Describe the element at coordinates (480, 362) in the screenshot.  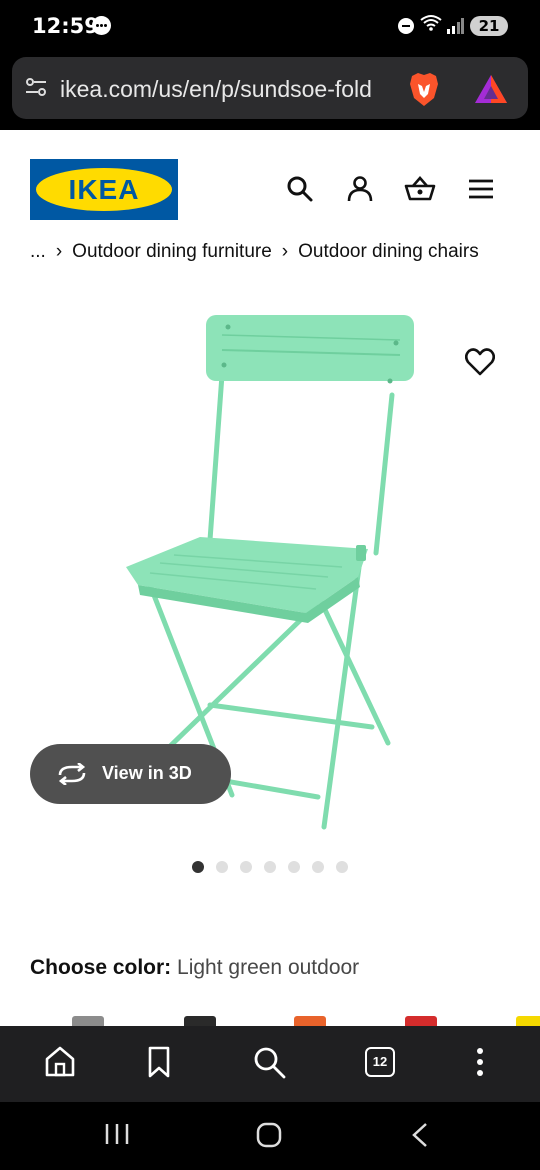
I see `favorite-heart-icon` at that location.